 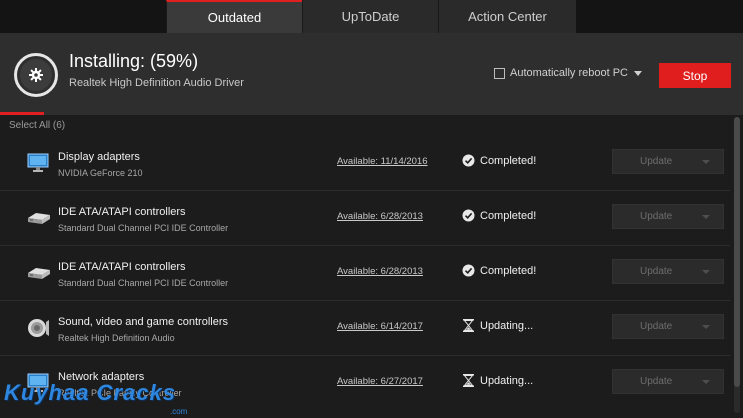 I want to click on list-scrollbar, so click(x=737, y=265).